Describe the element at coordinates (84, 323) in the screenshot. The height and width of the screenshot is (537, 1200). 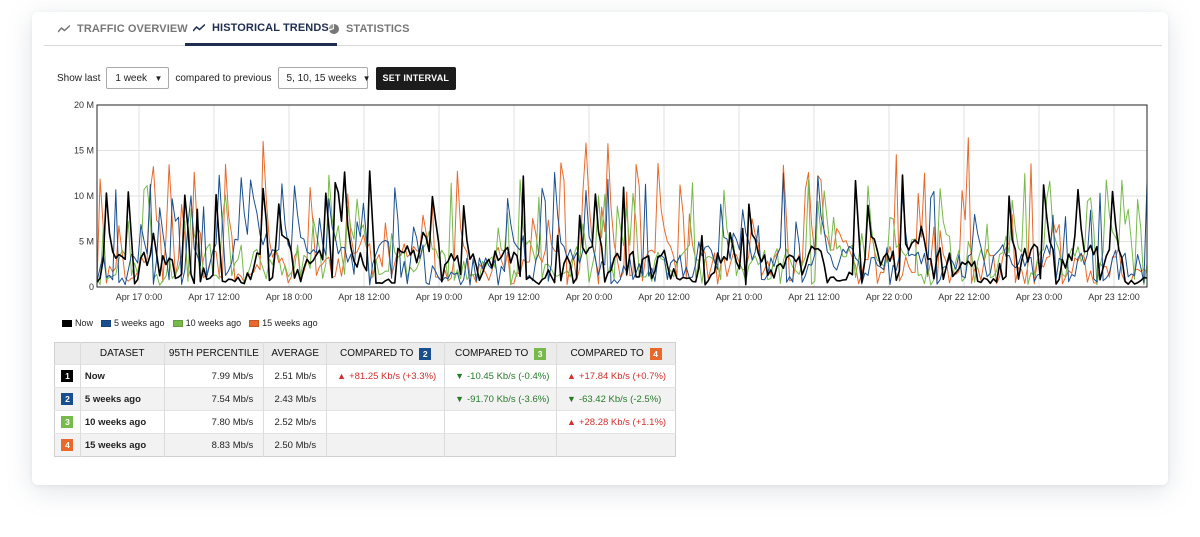
I see `legend-label: Now` at that location.